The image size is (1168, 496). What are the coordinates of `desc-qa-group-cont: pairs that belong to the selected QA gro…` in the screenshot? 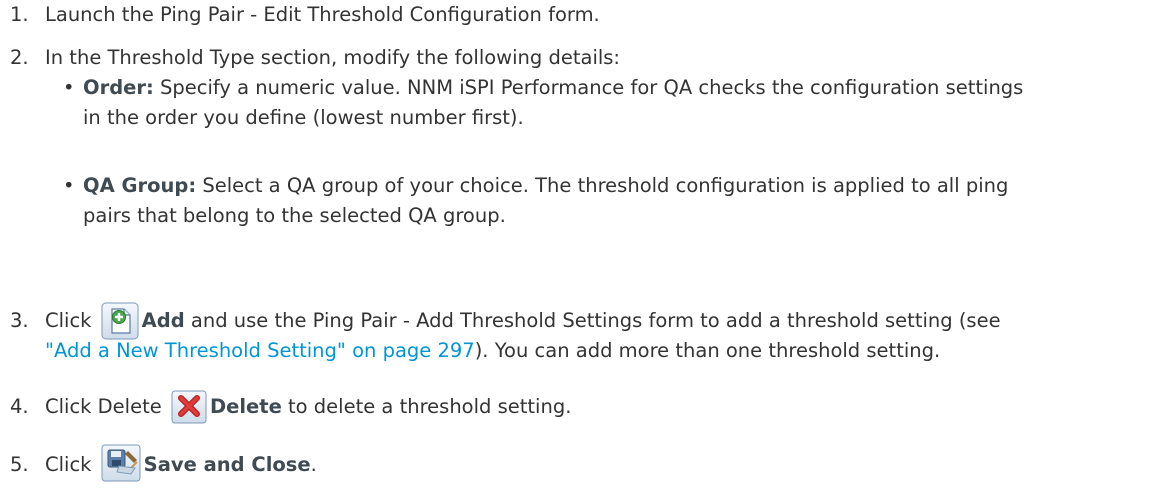 It's located at (294, 215).